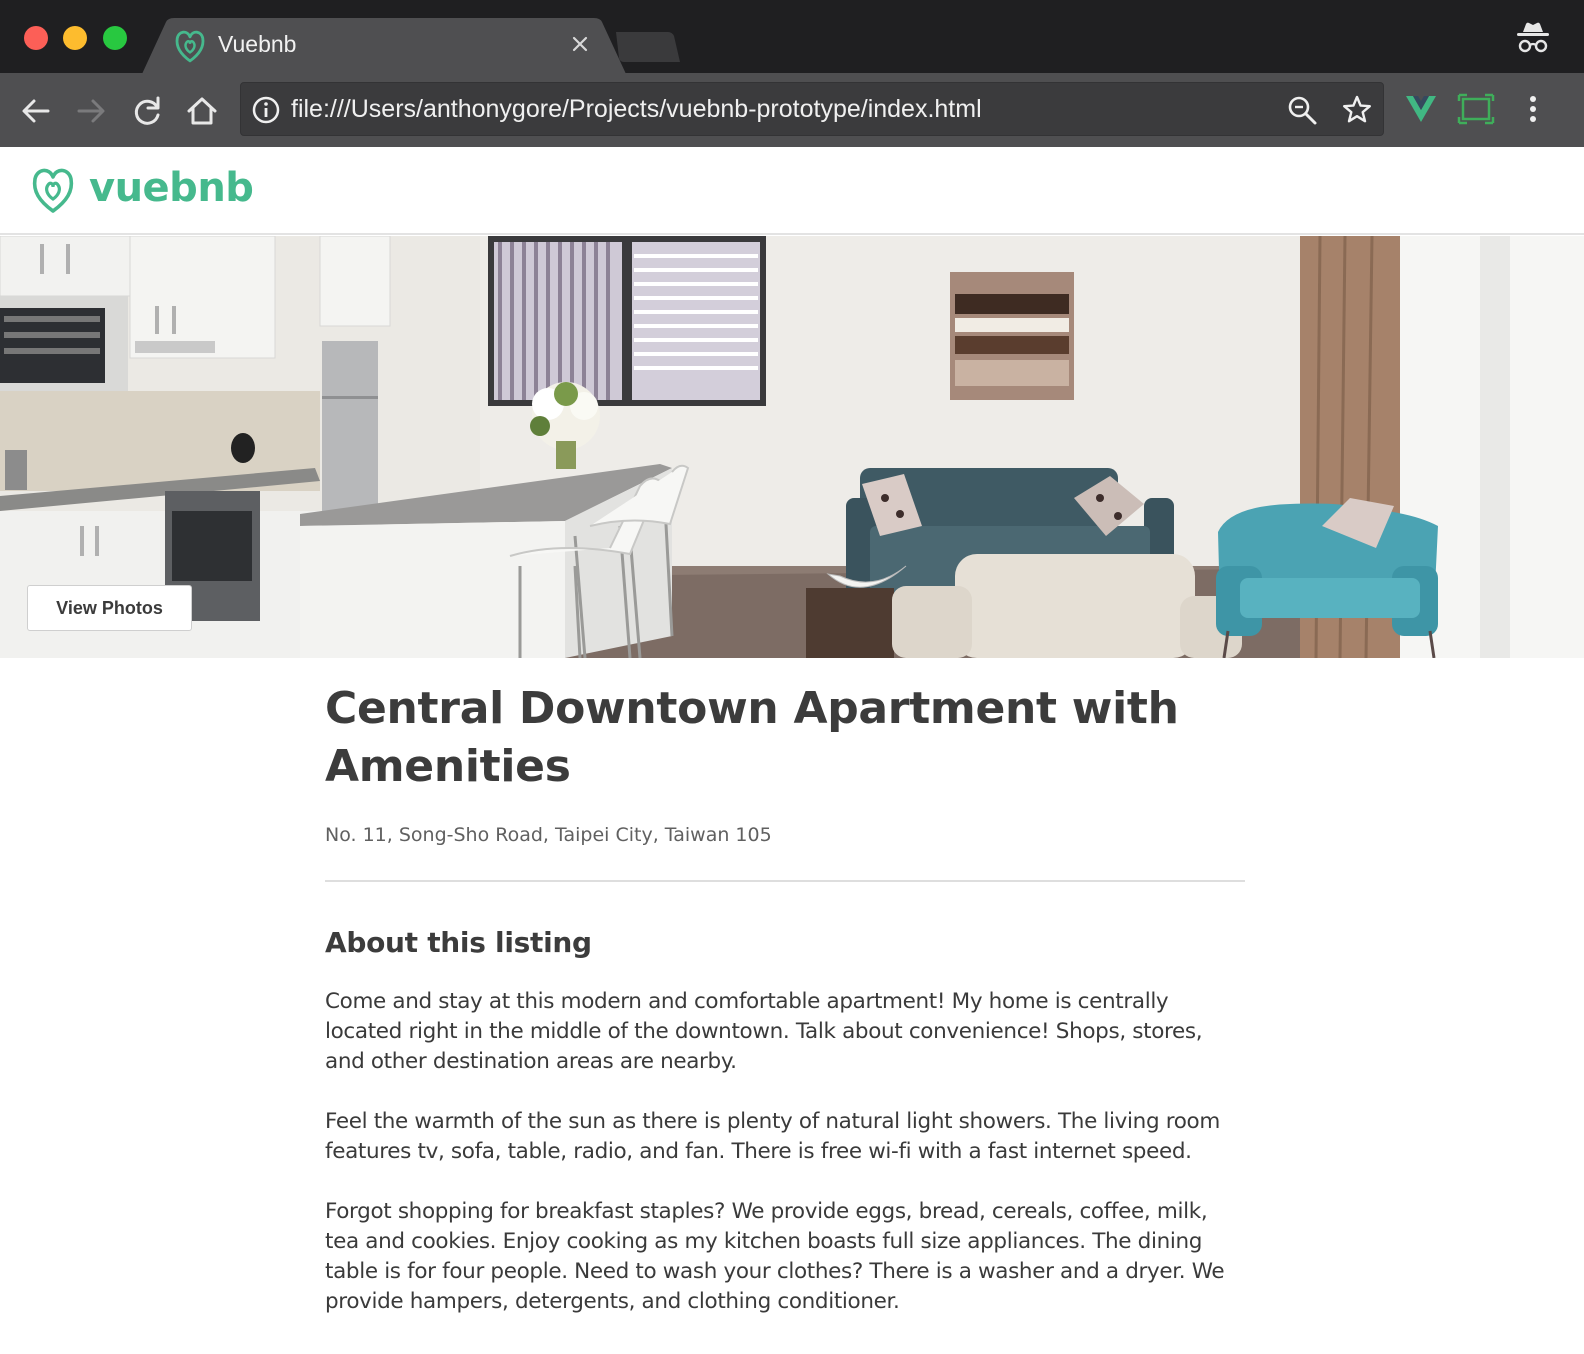 Image resolution: width=1584 pixels, height=1354 pixels. I want to click on bookmark-star-icon, so click(1357, 110).